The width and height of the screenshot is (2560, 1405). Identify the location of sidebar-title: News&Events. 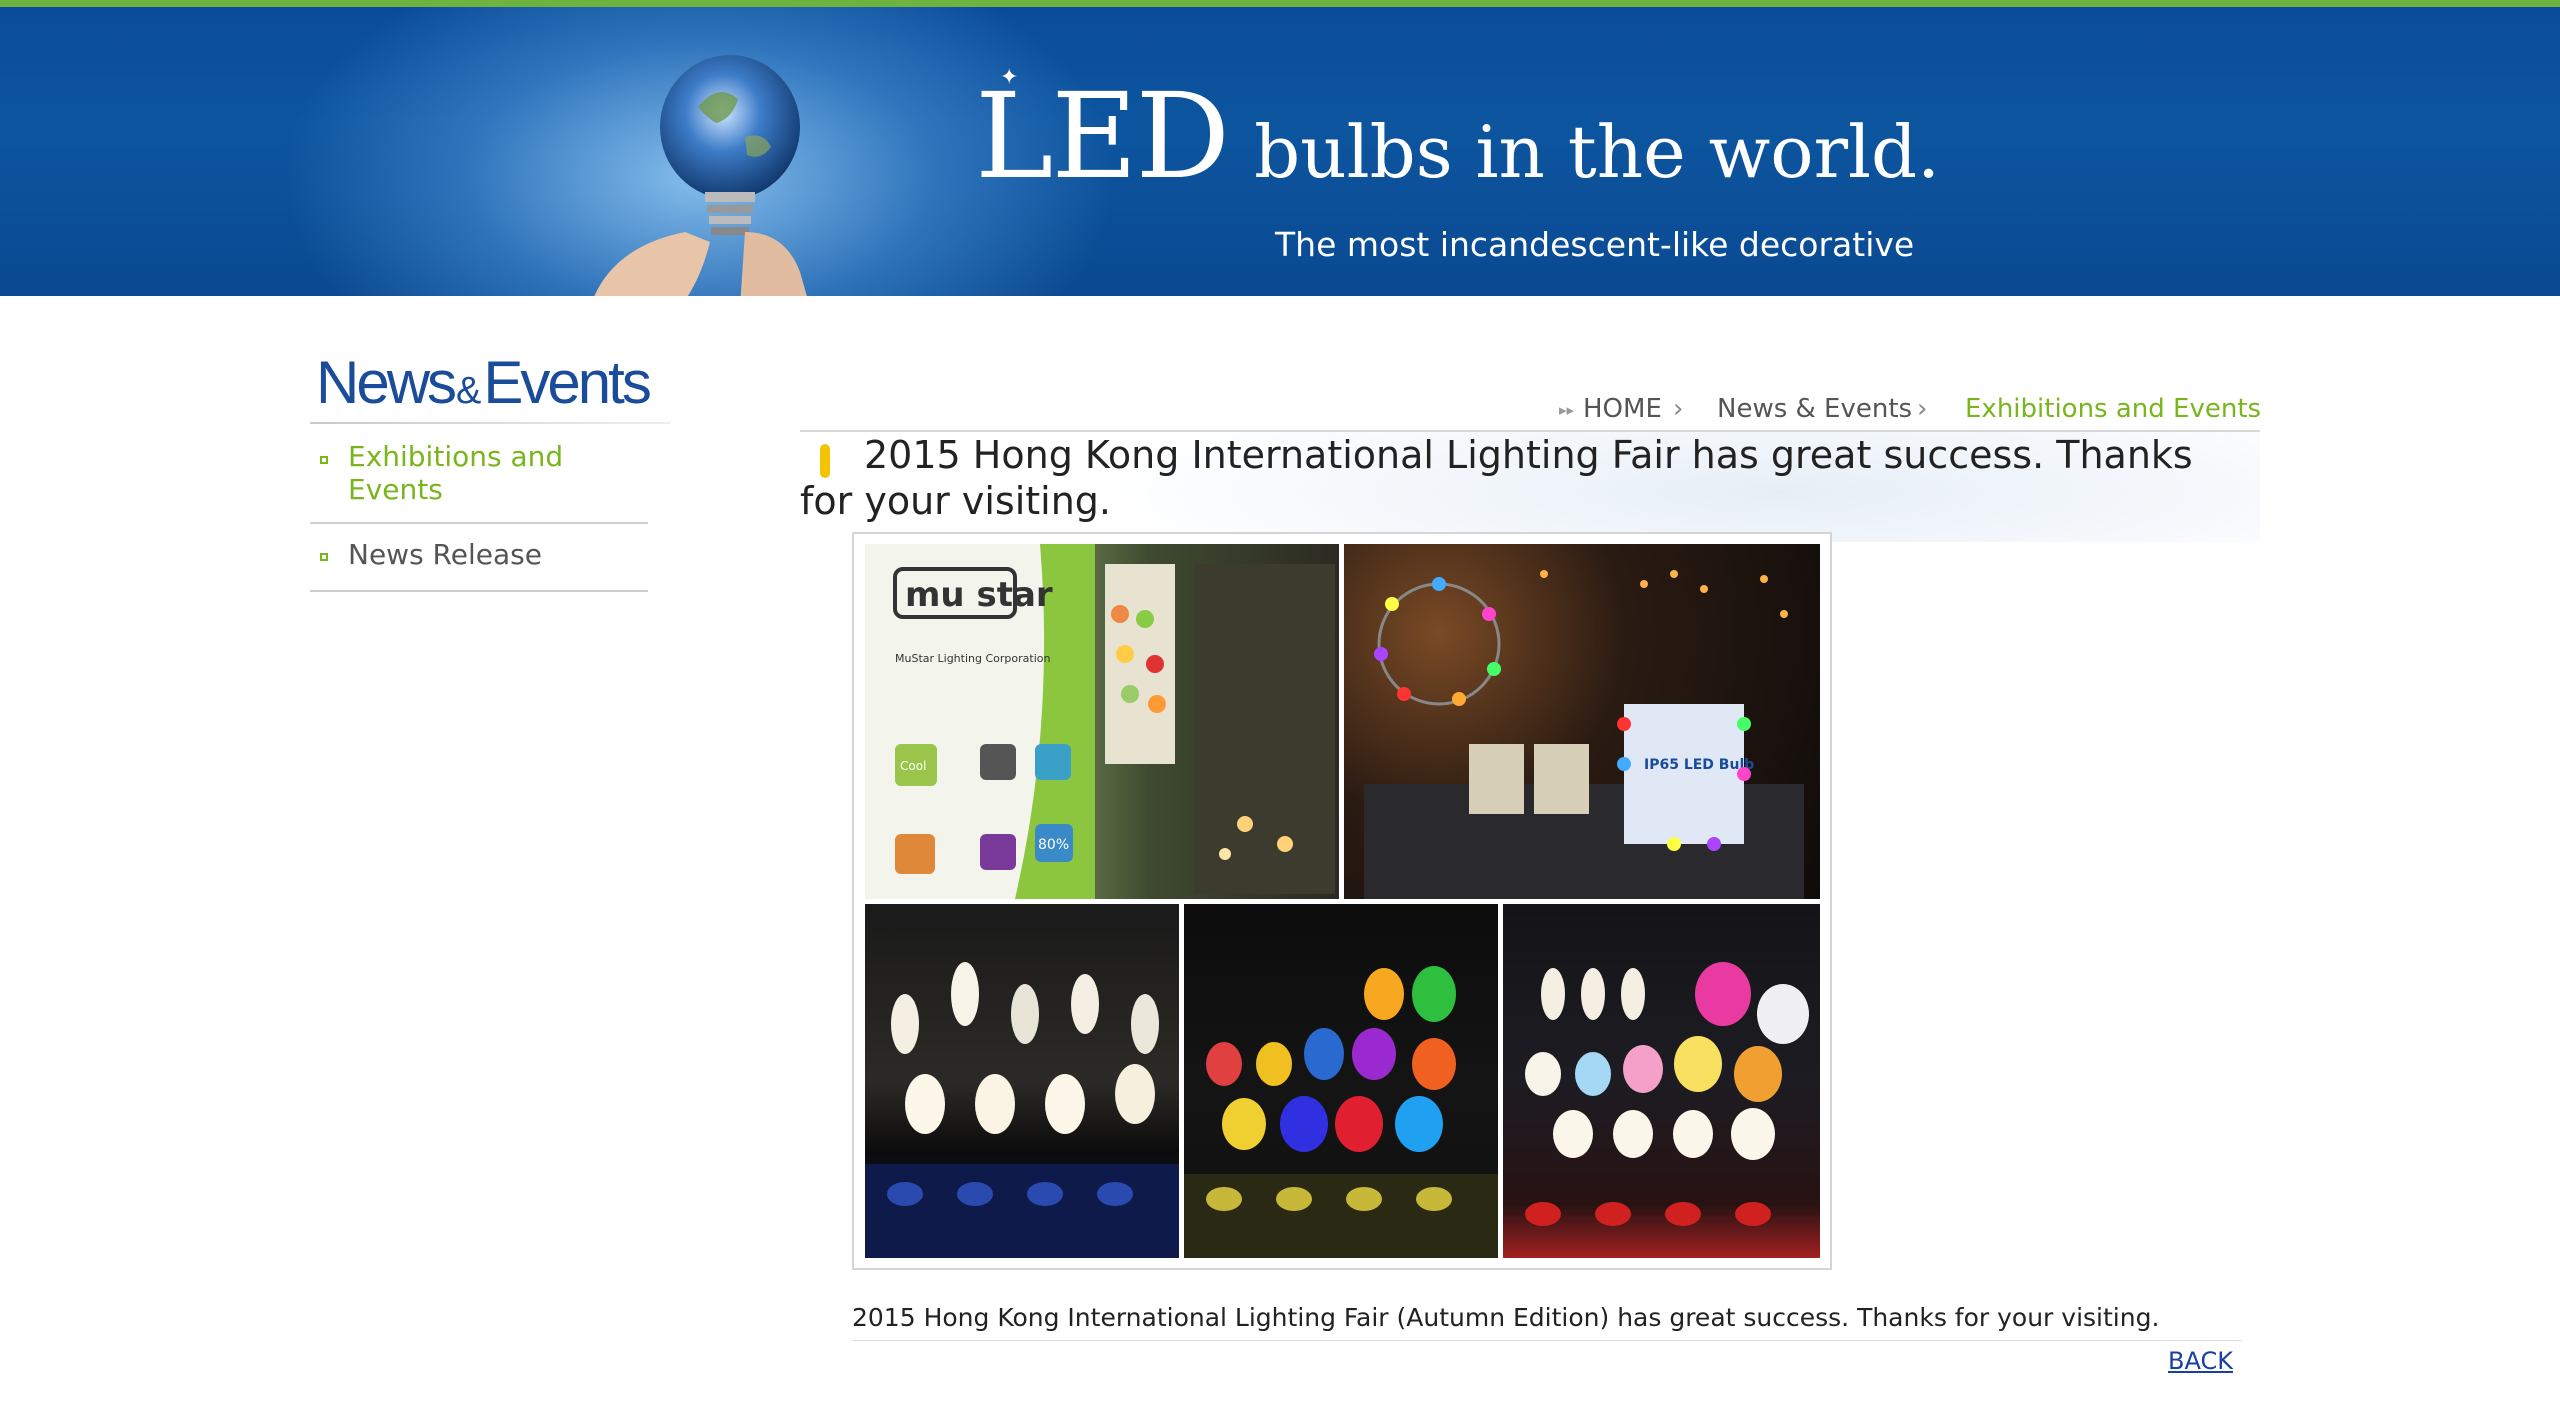
(484, 382).